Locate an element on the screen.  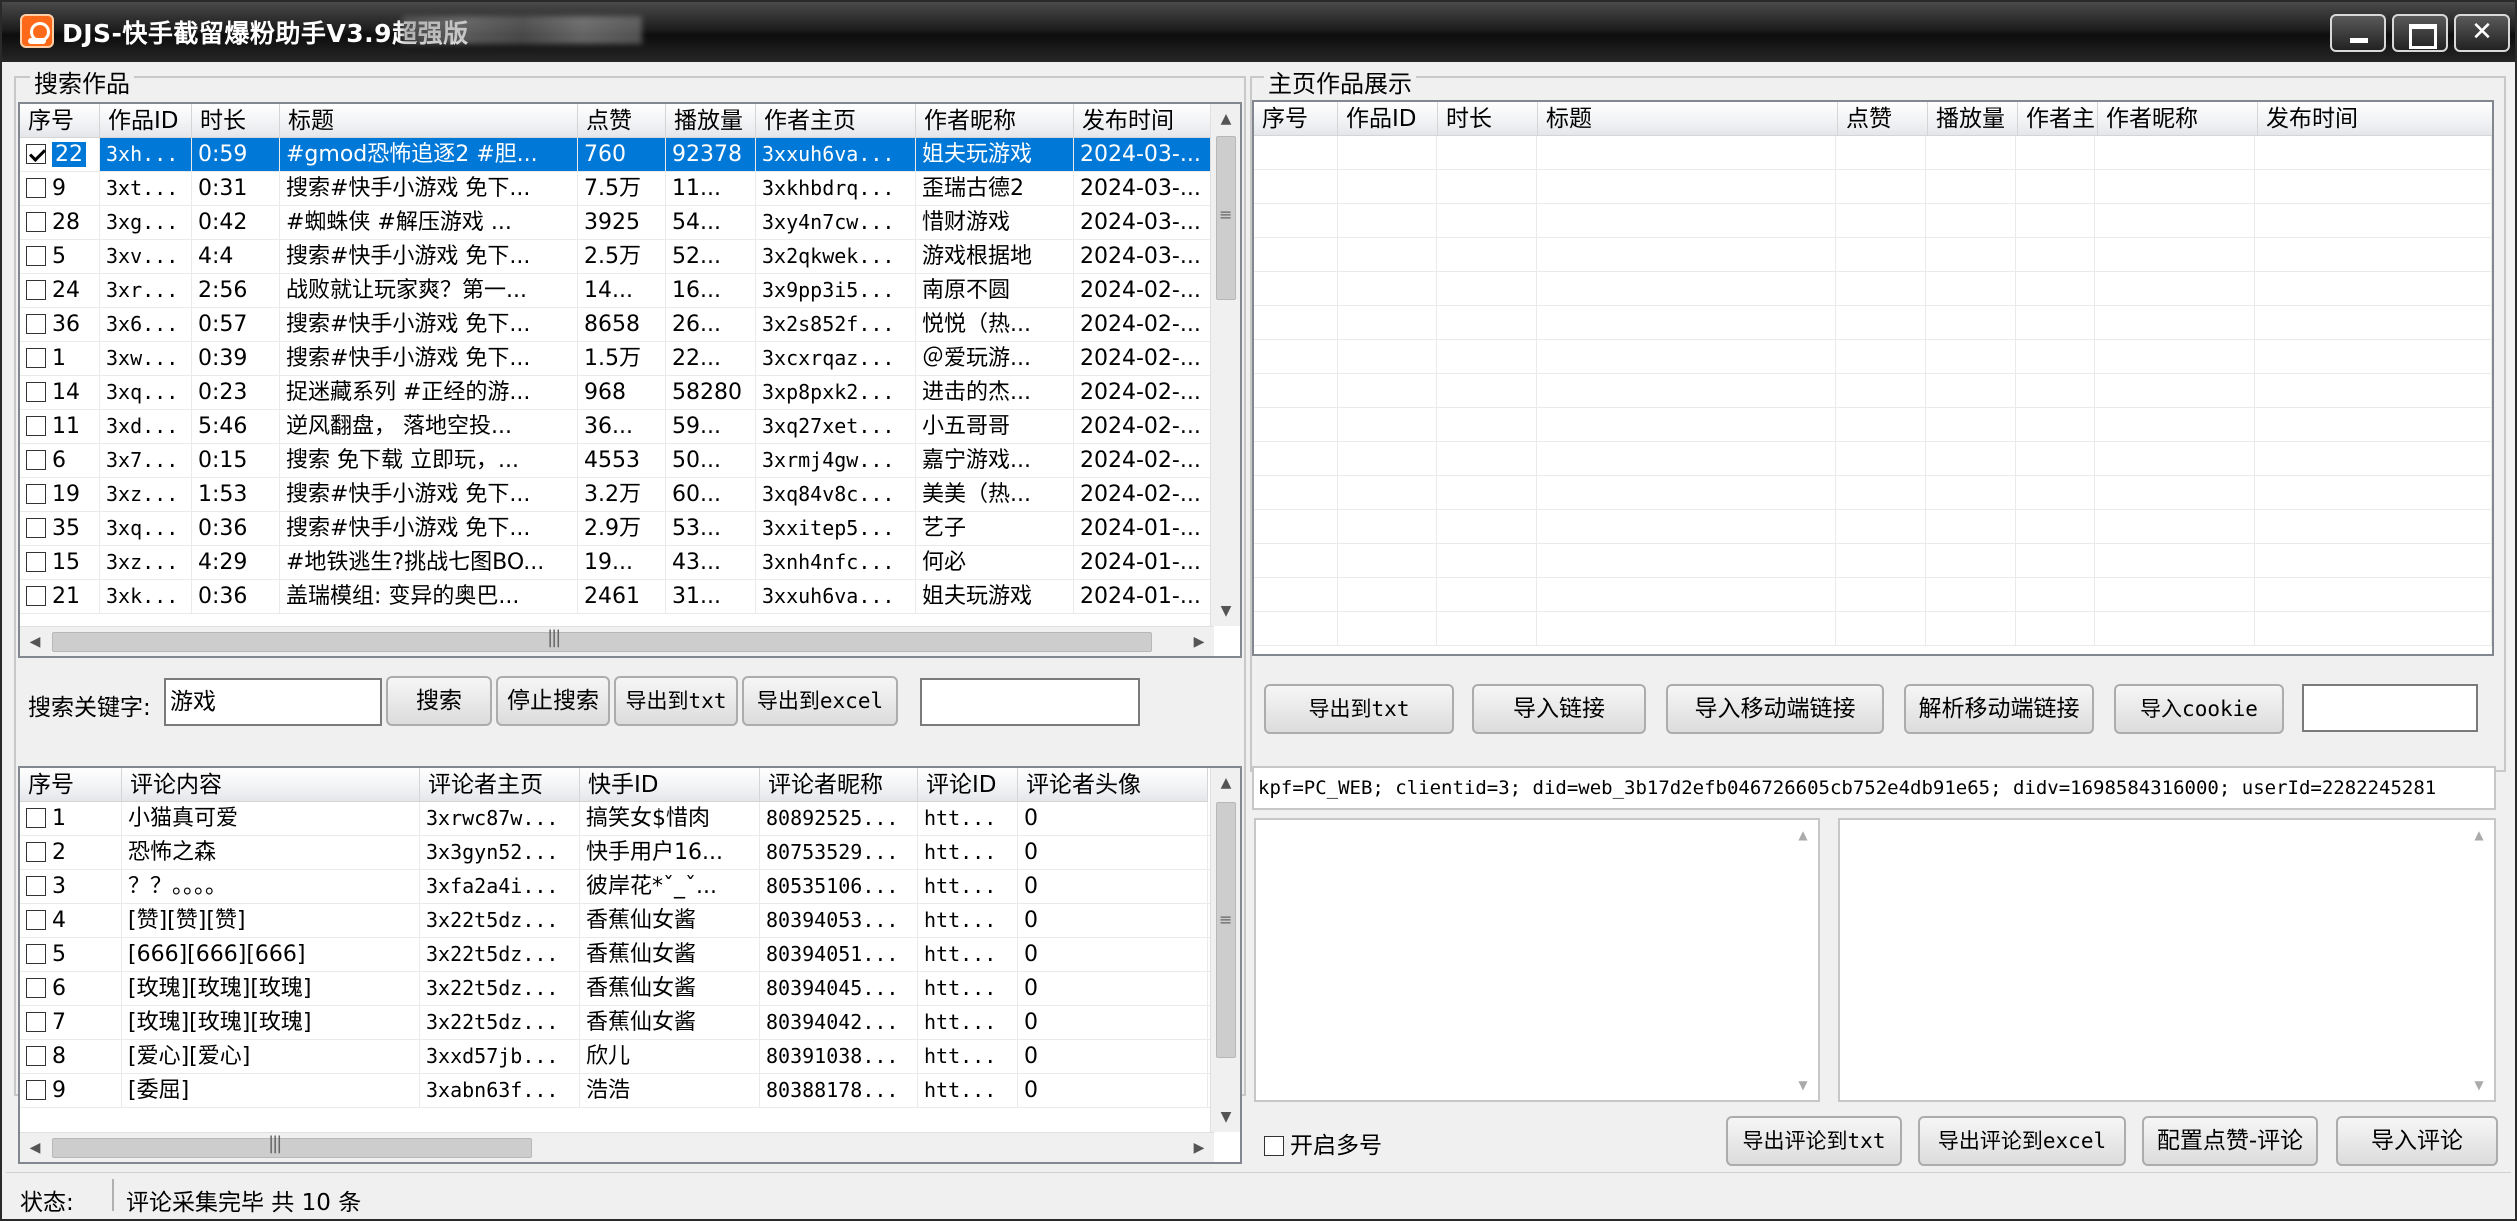
comments-grid-col-1: 评论内容 is located at coordinates (271, 785).